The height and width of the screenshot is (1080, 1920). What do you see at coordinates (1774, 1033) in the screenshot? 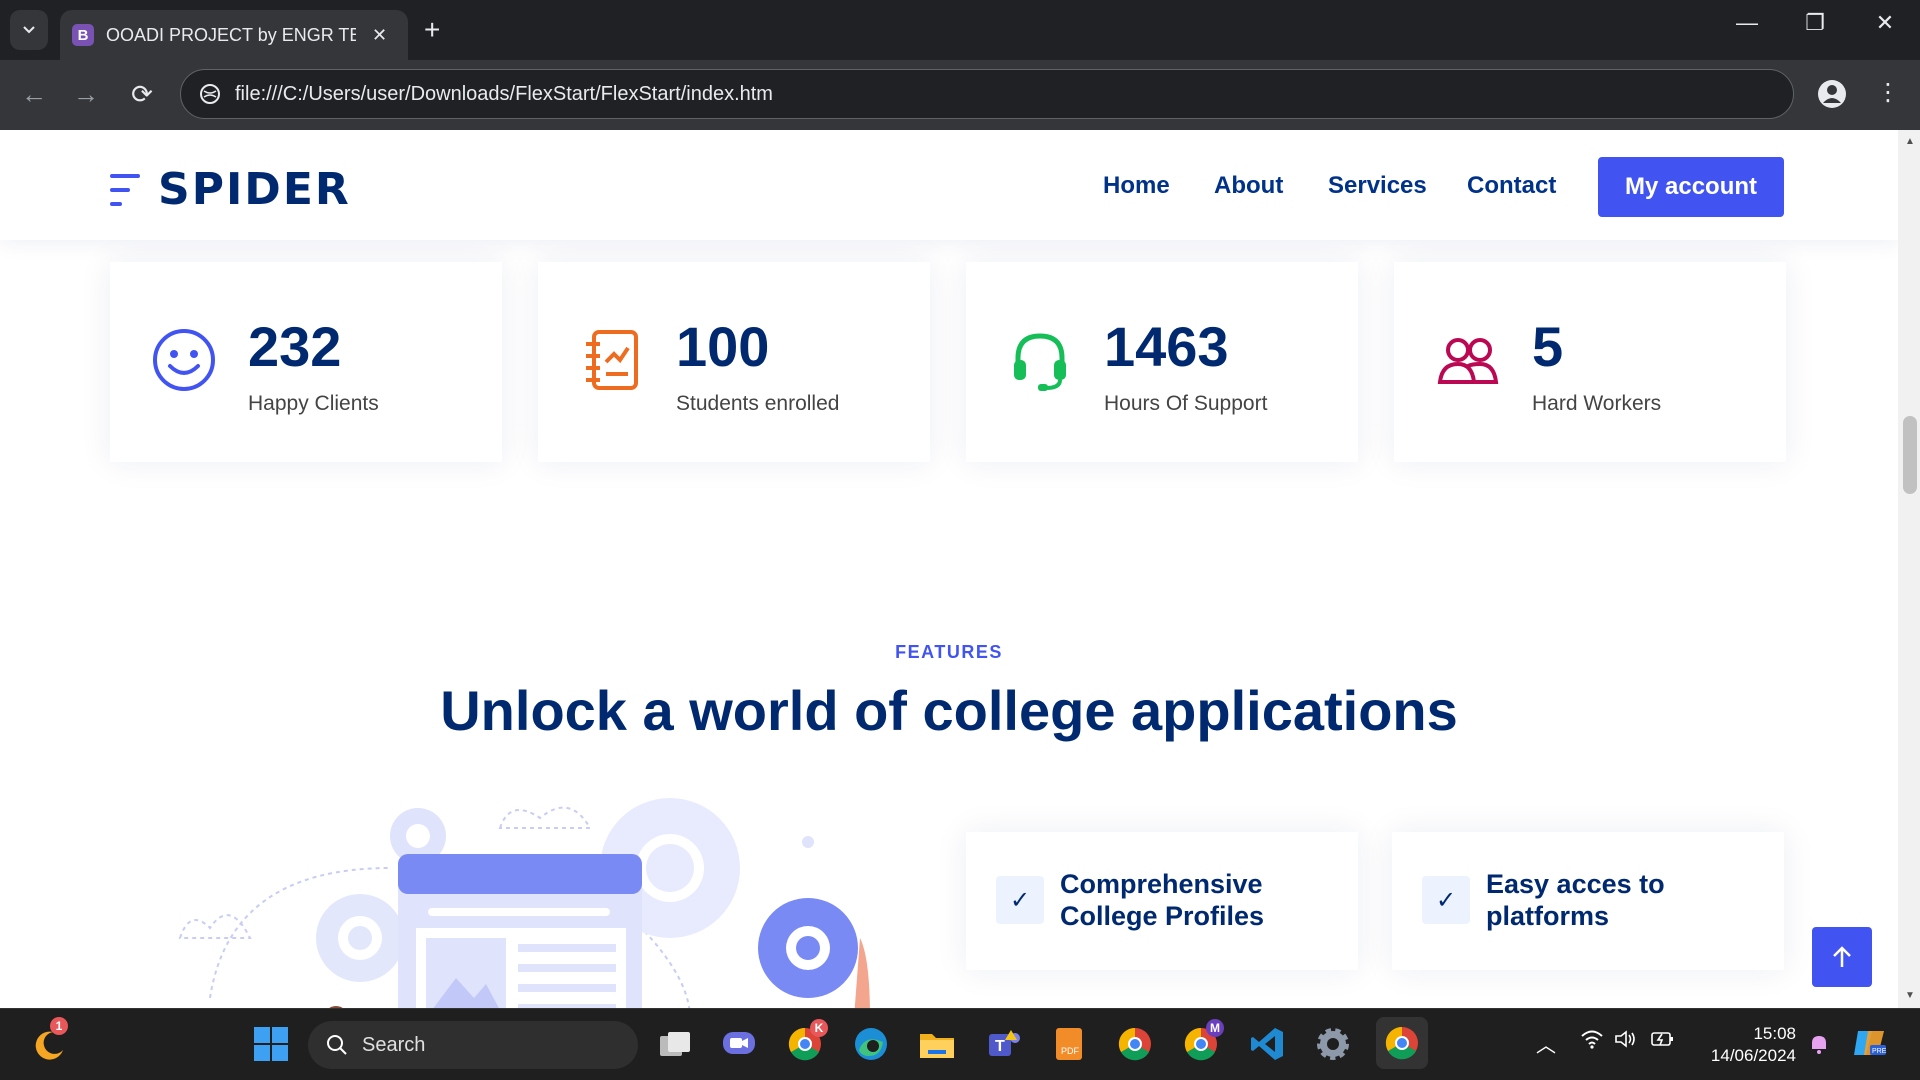
I see `clock-time: 15:08` at bounding box center [1774, 1033].